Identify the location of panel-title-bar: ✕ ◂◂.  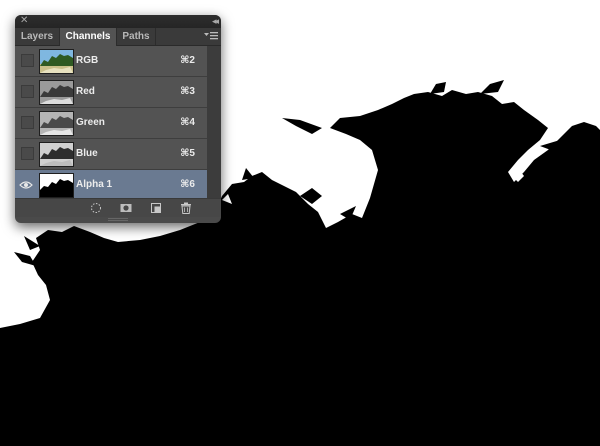
(118, 21).